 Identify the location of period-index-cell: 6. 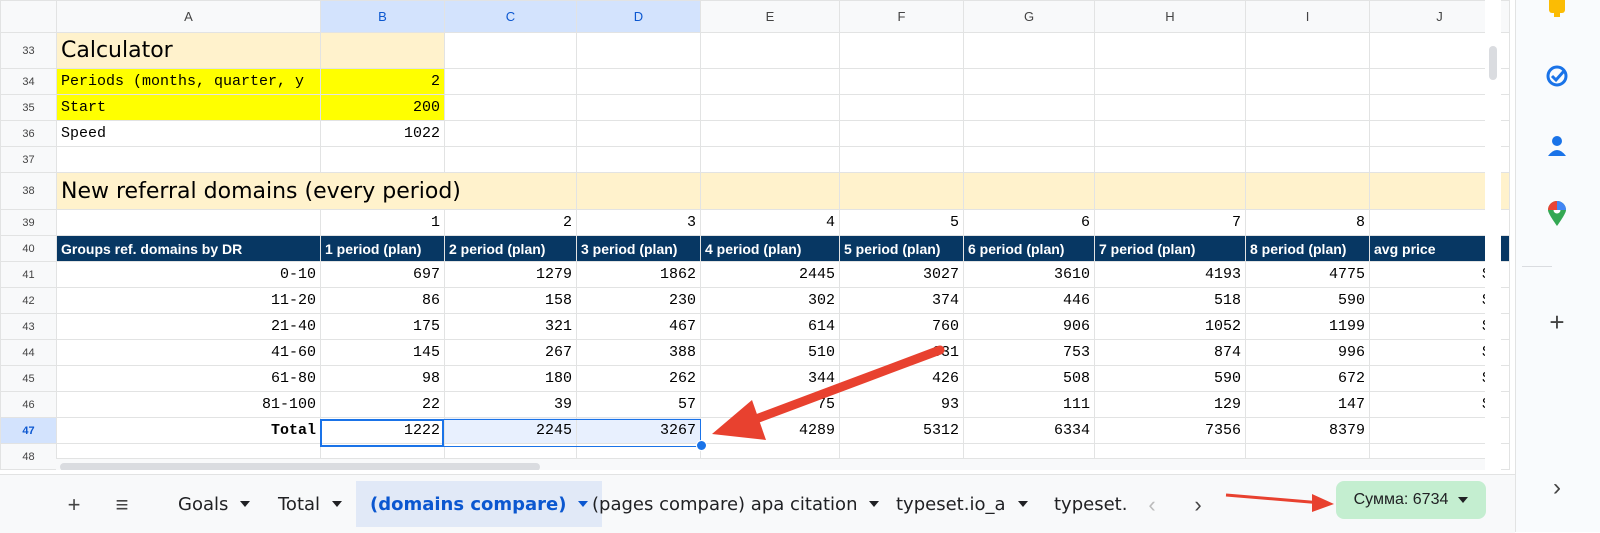
(1029, 222).